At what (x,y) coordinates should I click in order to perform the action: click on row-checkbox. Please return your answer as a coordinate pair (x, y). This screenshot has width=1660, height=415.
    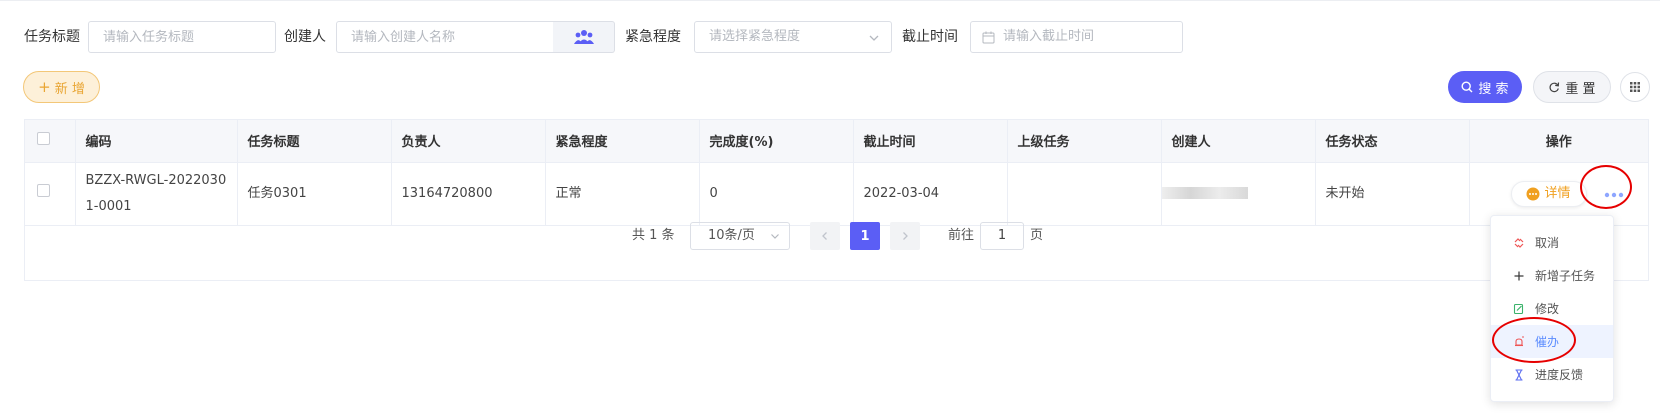
    Looking at the image, I should click on (43, 190).